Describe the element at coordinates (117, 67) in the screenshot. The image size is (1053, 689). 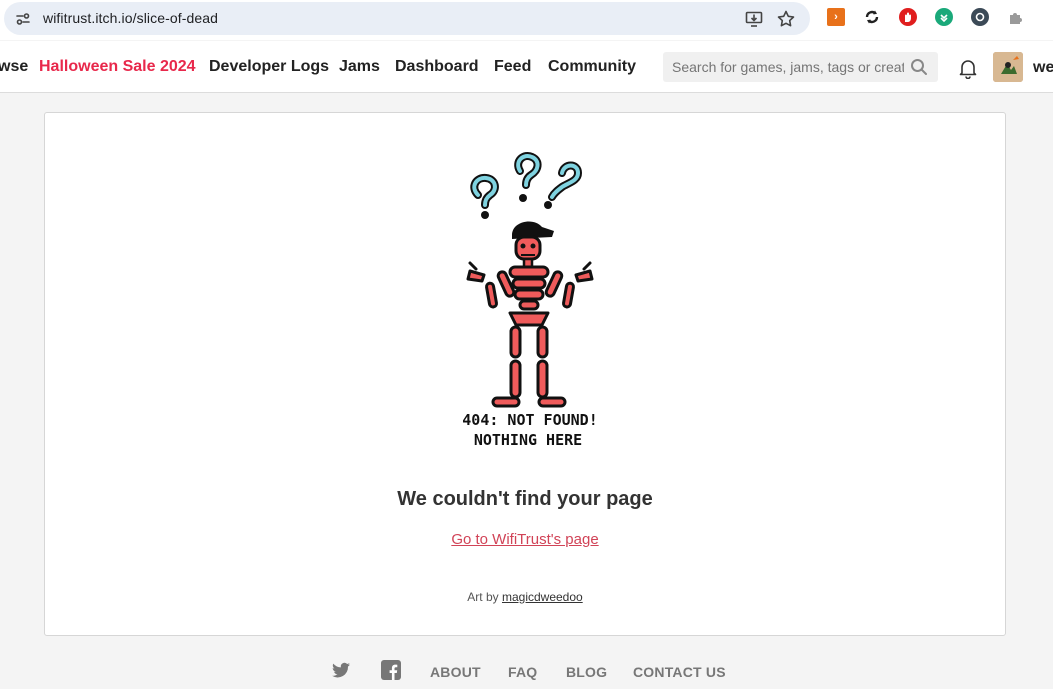
I see `nav-halloween-sale: Halloween Sale 2024` at that location.